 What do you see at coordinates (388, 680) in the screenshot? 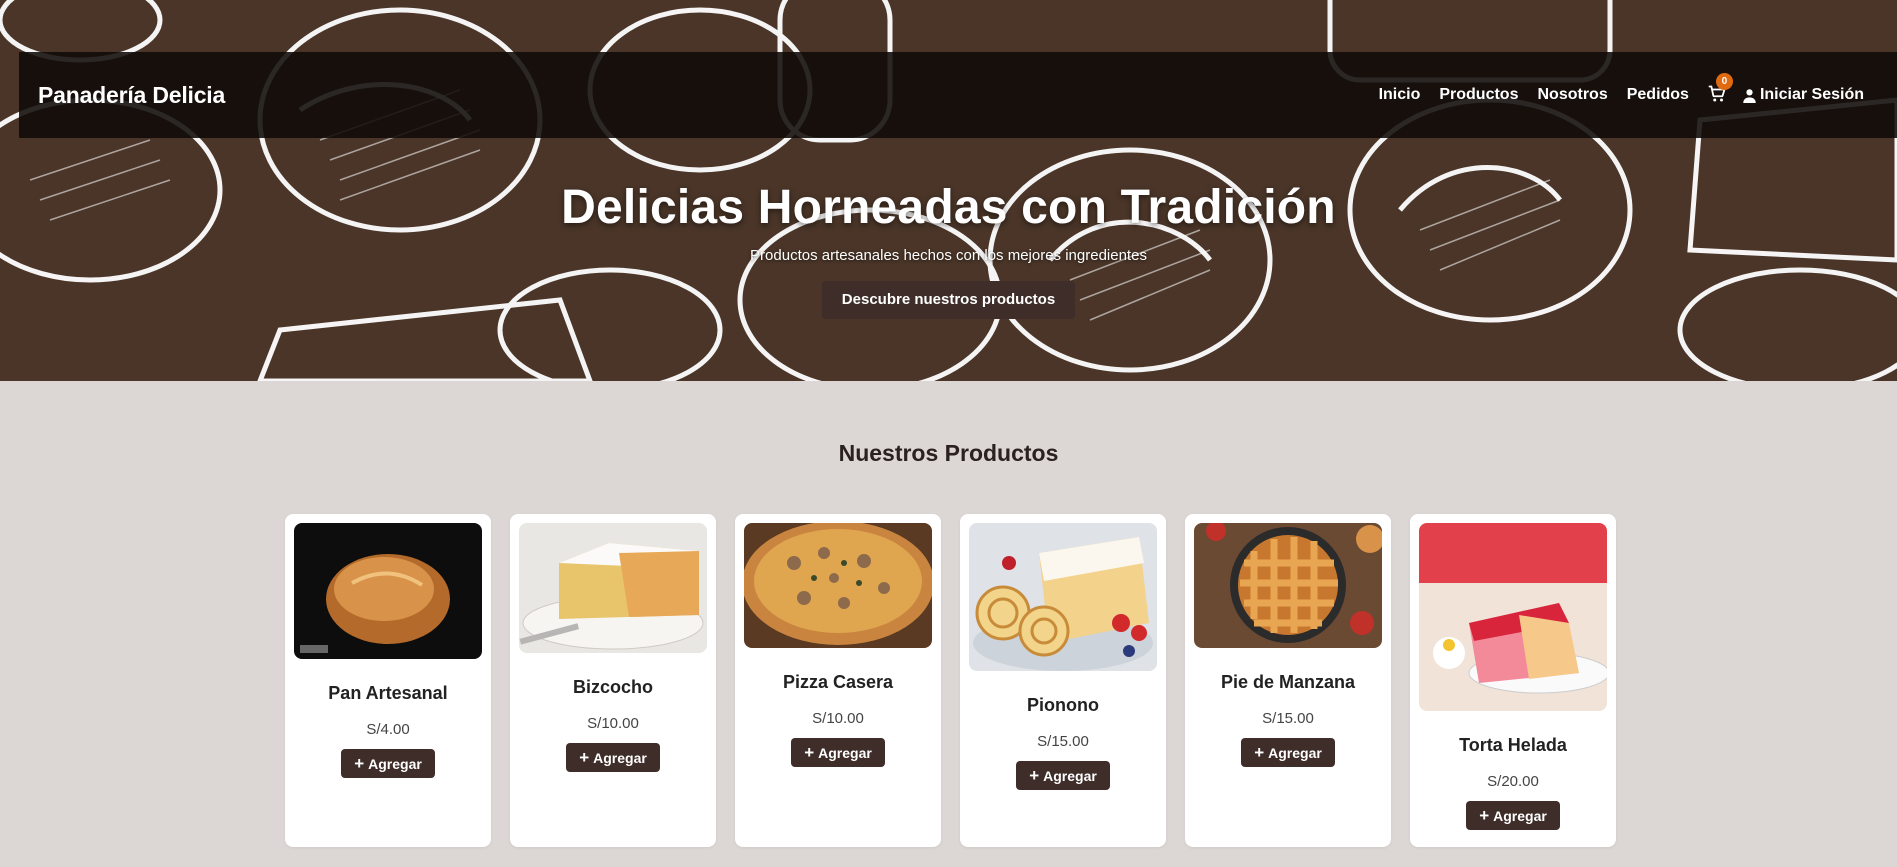
I see `product-card: Pan Artesanal S/4.00 + Agregar` at bounding box center [388, 680].